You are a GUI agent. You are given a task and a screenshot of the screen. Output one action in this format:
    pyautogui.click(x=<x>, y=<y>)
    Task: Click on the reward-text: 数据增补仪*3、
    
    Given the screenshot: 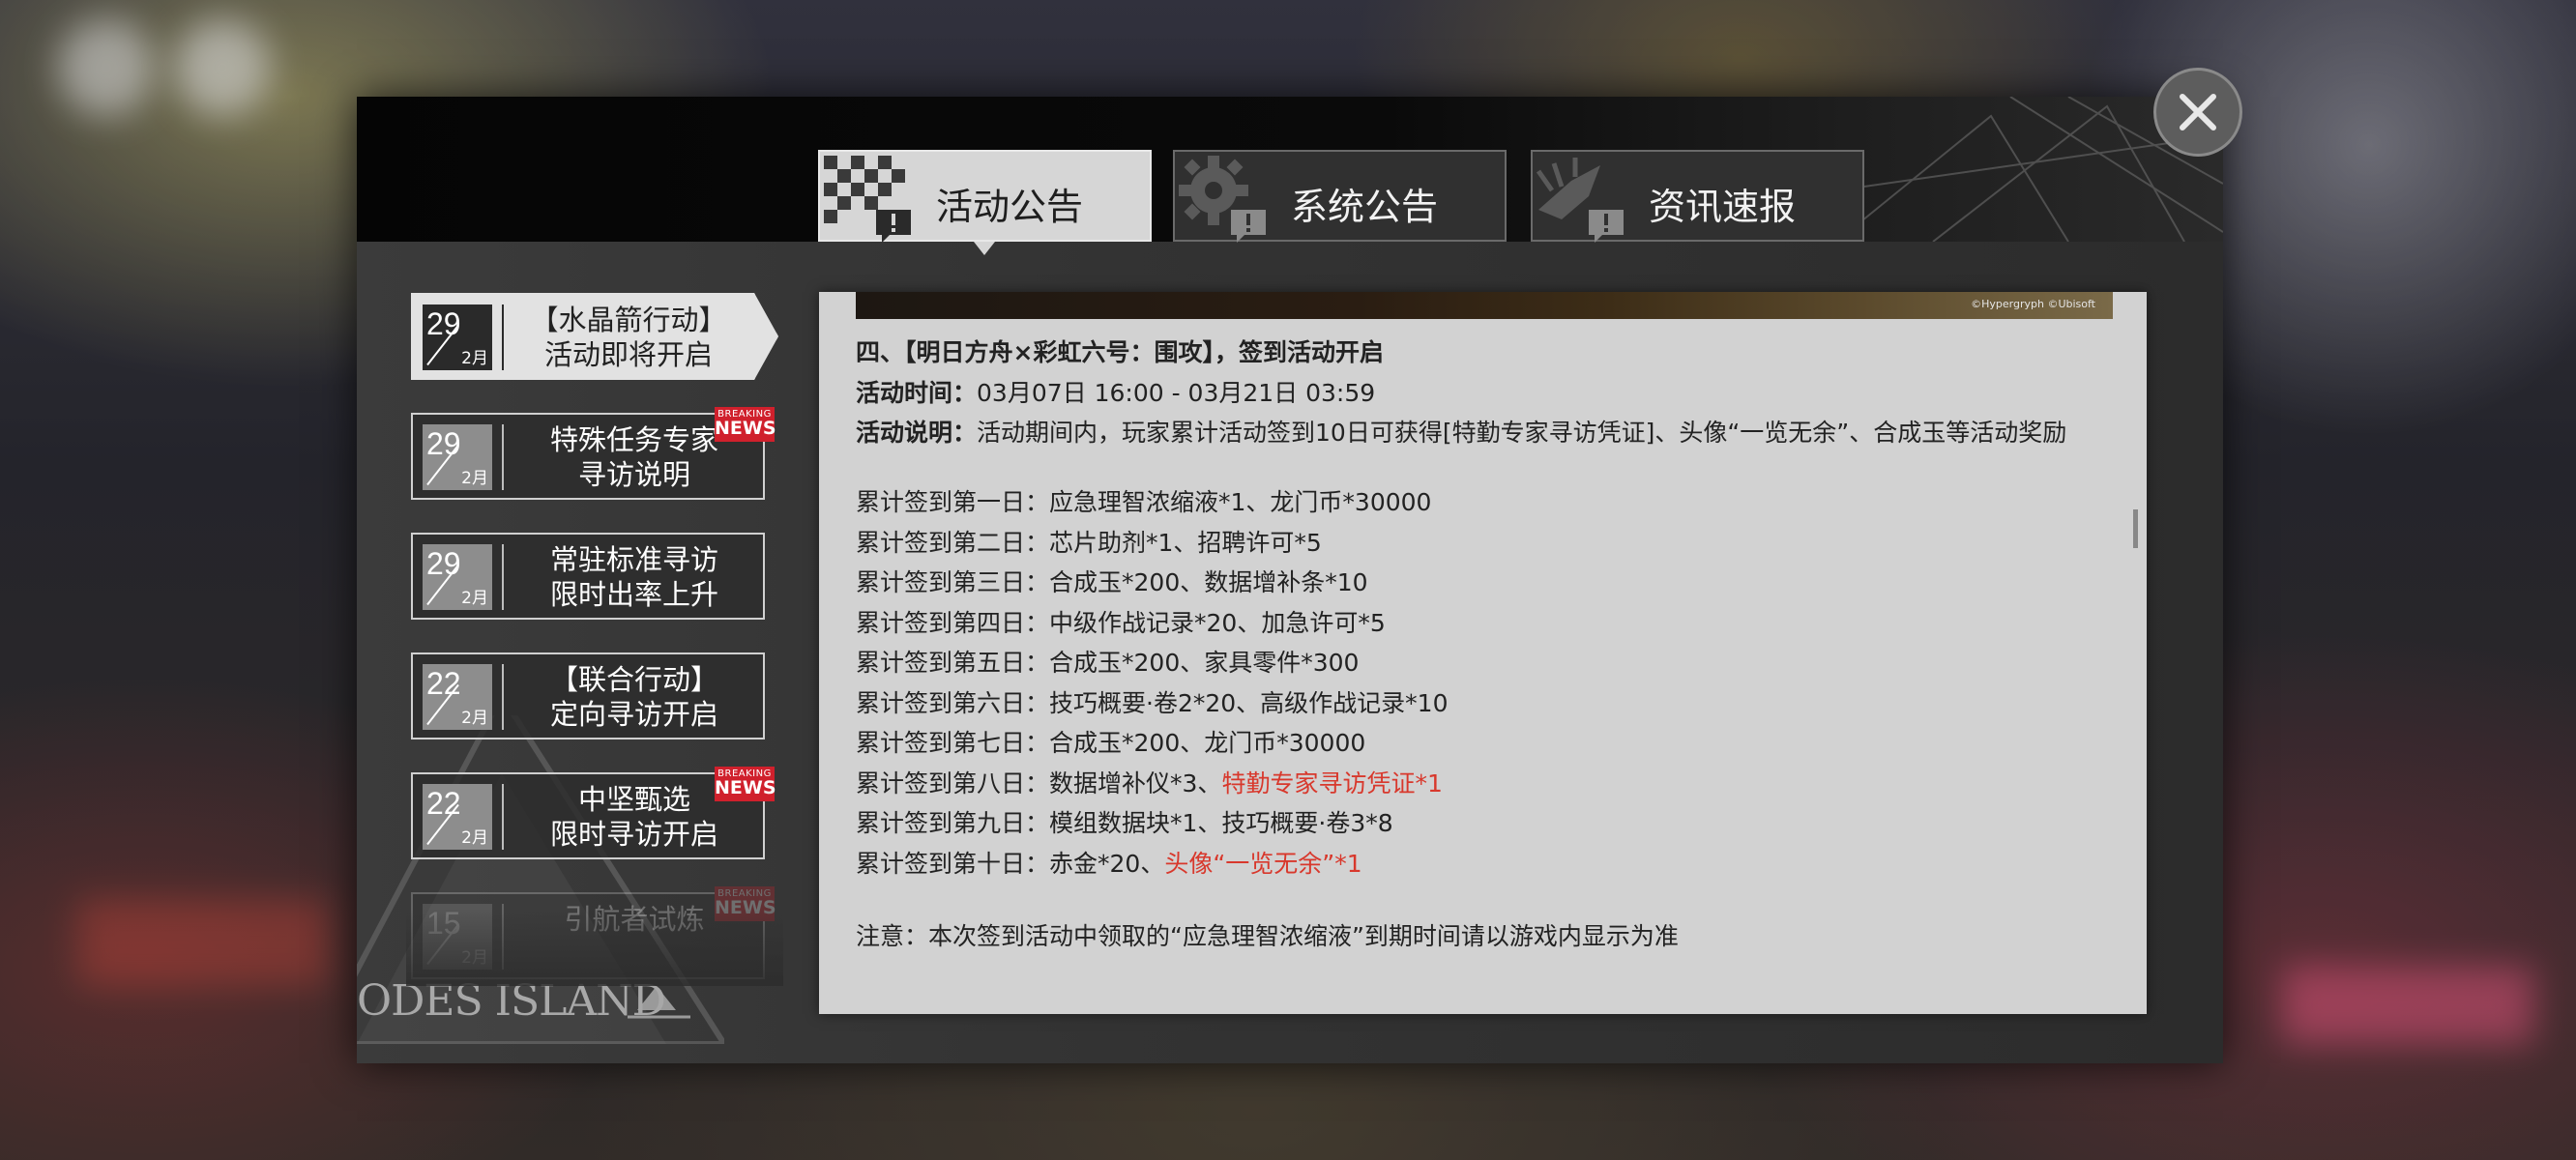 What is the action you would take?
    pyautogui.click(x=1135, y=783)
    